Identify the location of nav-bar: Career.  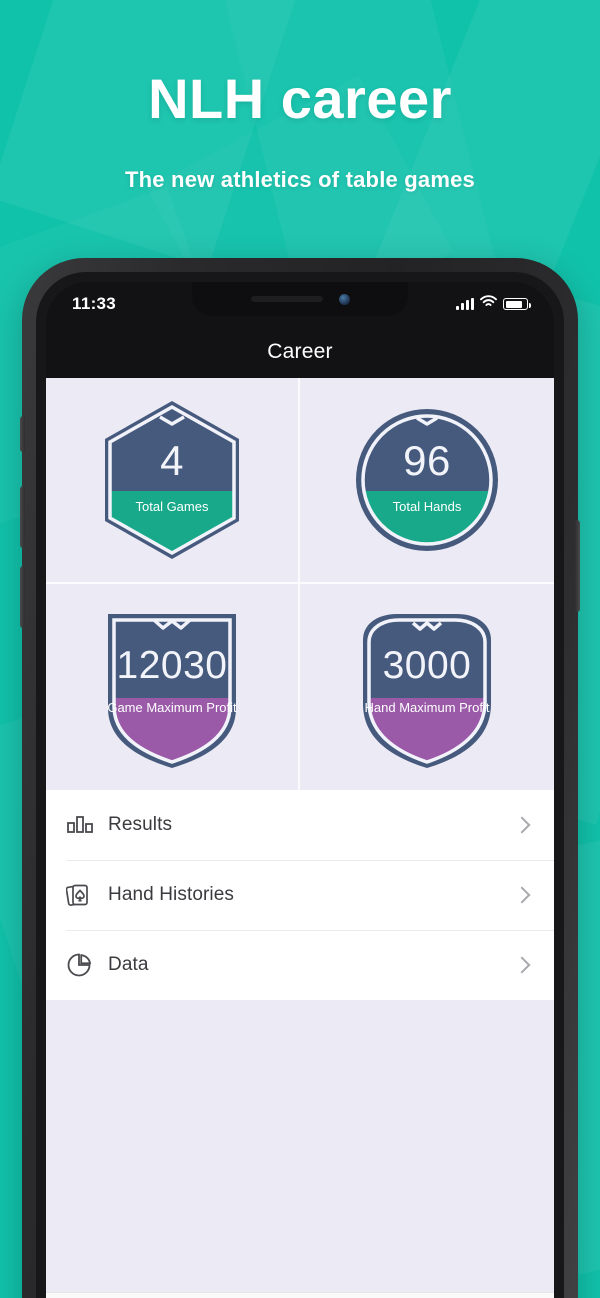
(300, 352).